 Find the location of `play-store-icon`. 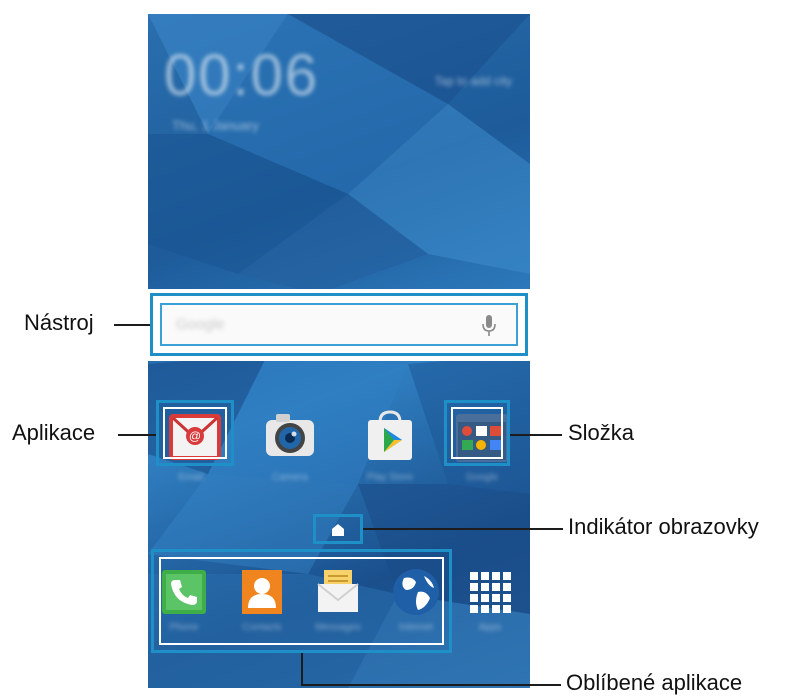

play-store-icon is located at coordinates (390, 435).